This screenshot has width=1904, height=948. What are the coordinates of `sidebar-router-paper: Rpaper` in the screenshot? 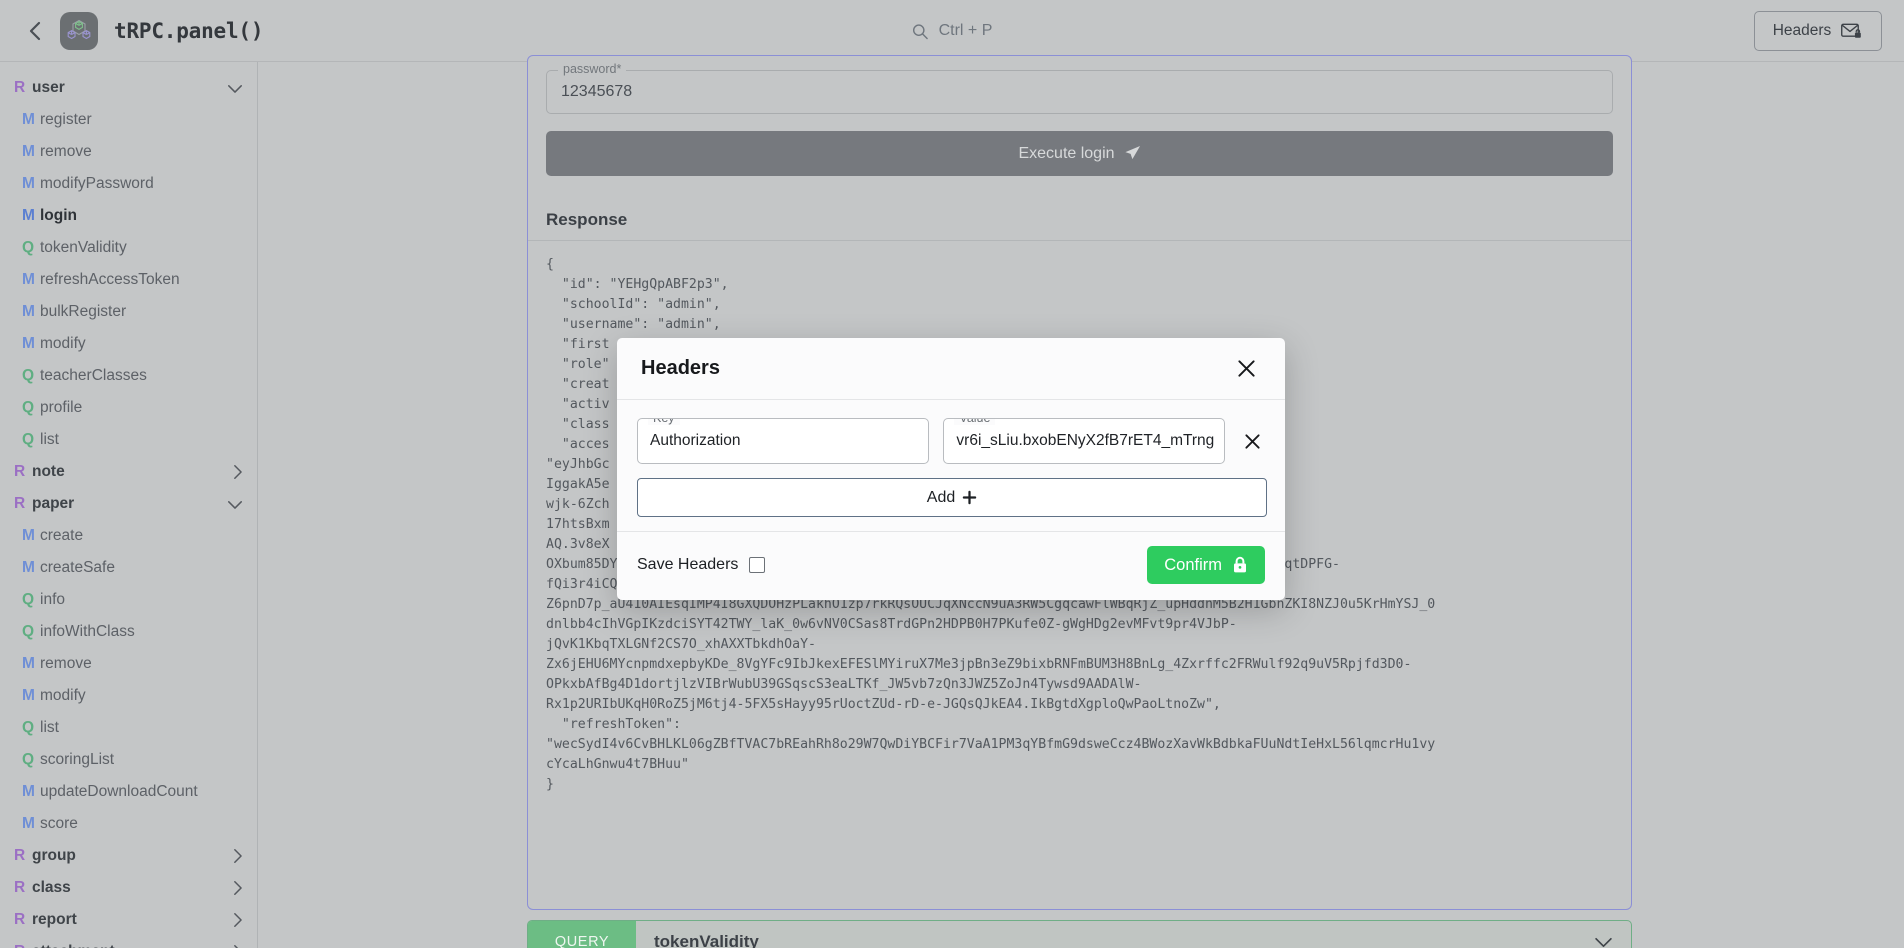 It's located at (128, 504).